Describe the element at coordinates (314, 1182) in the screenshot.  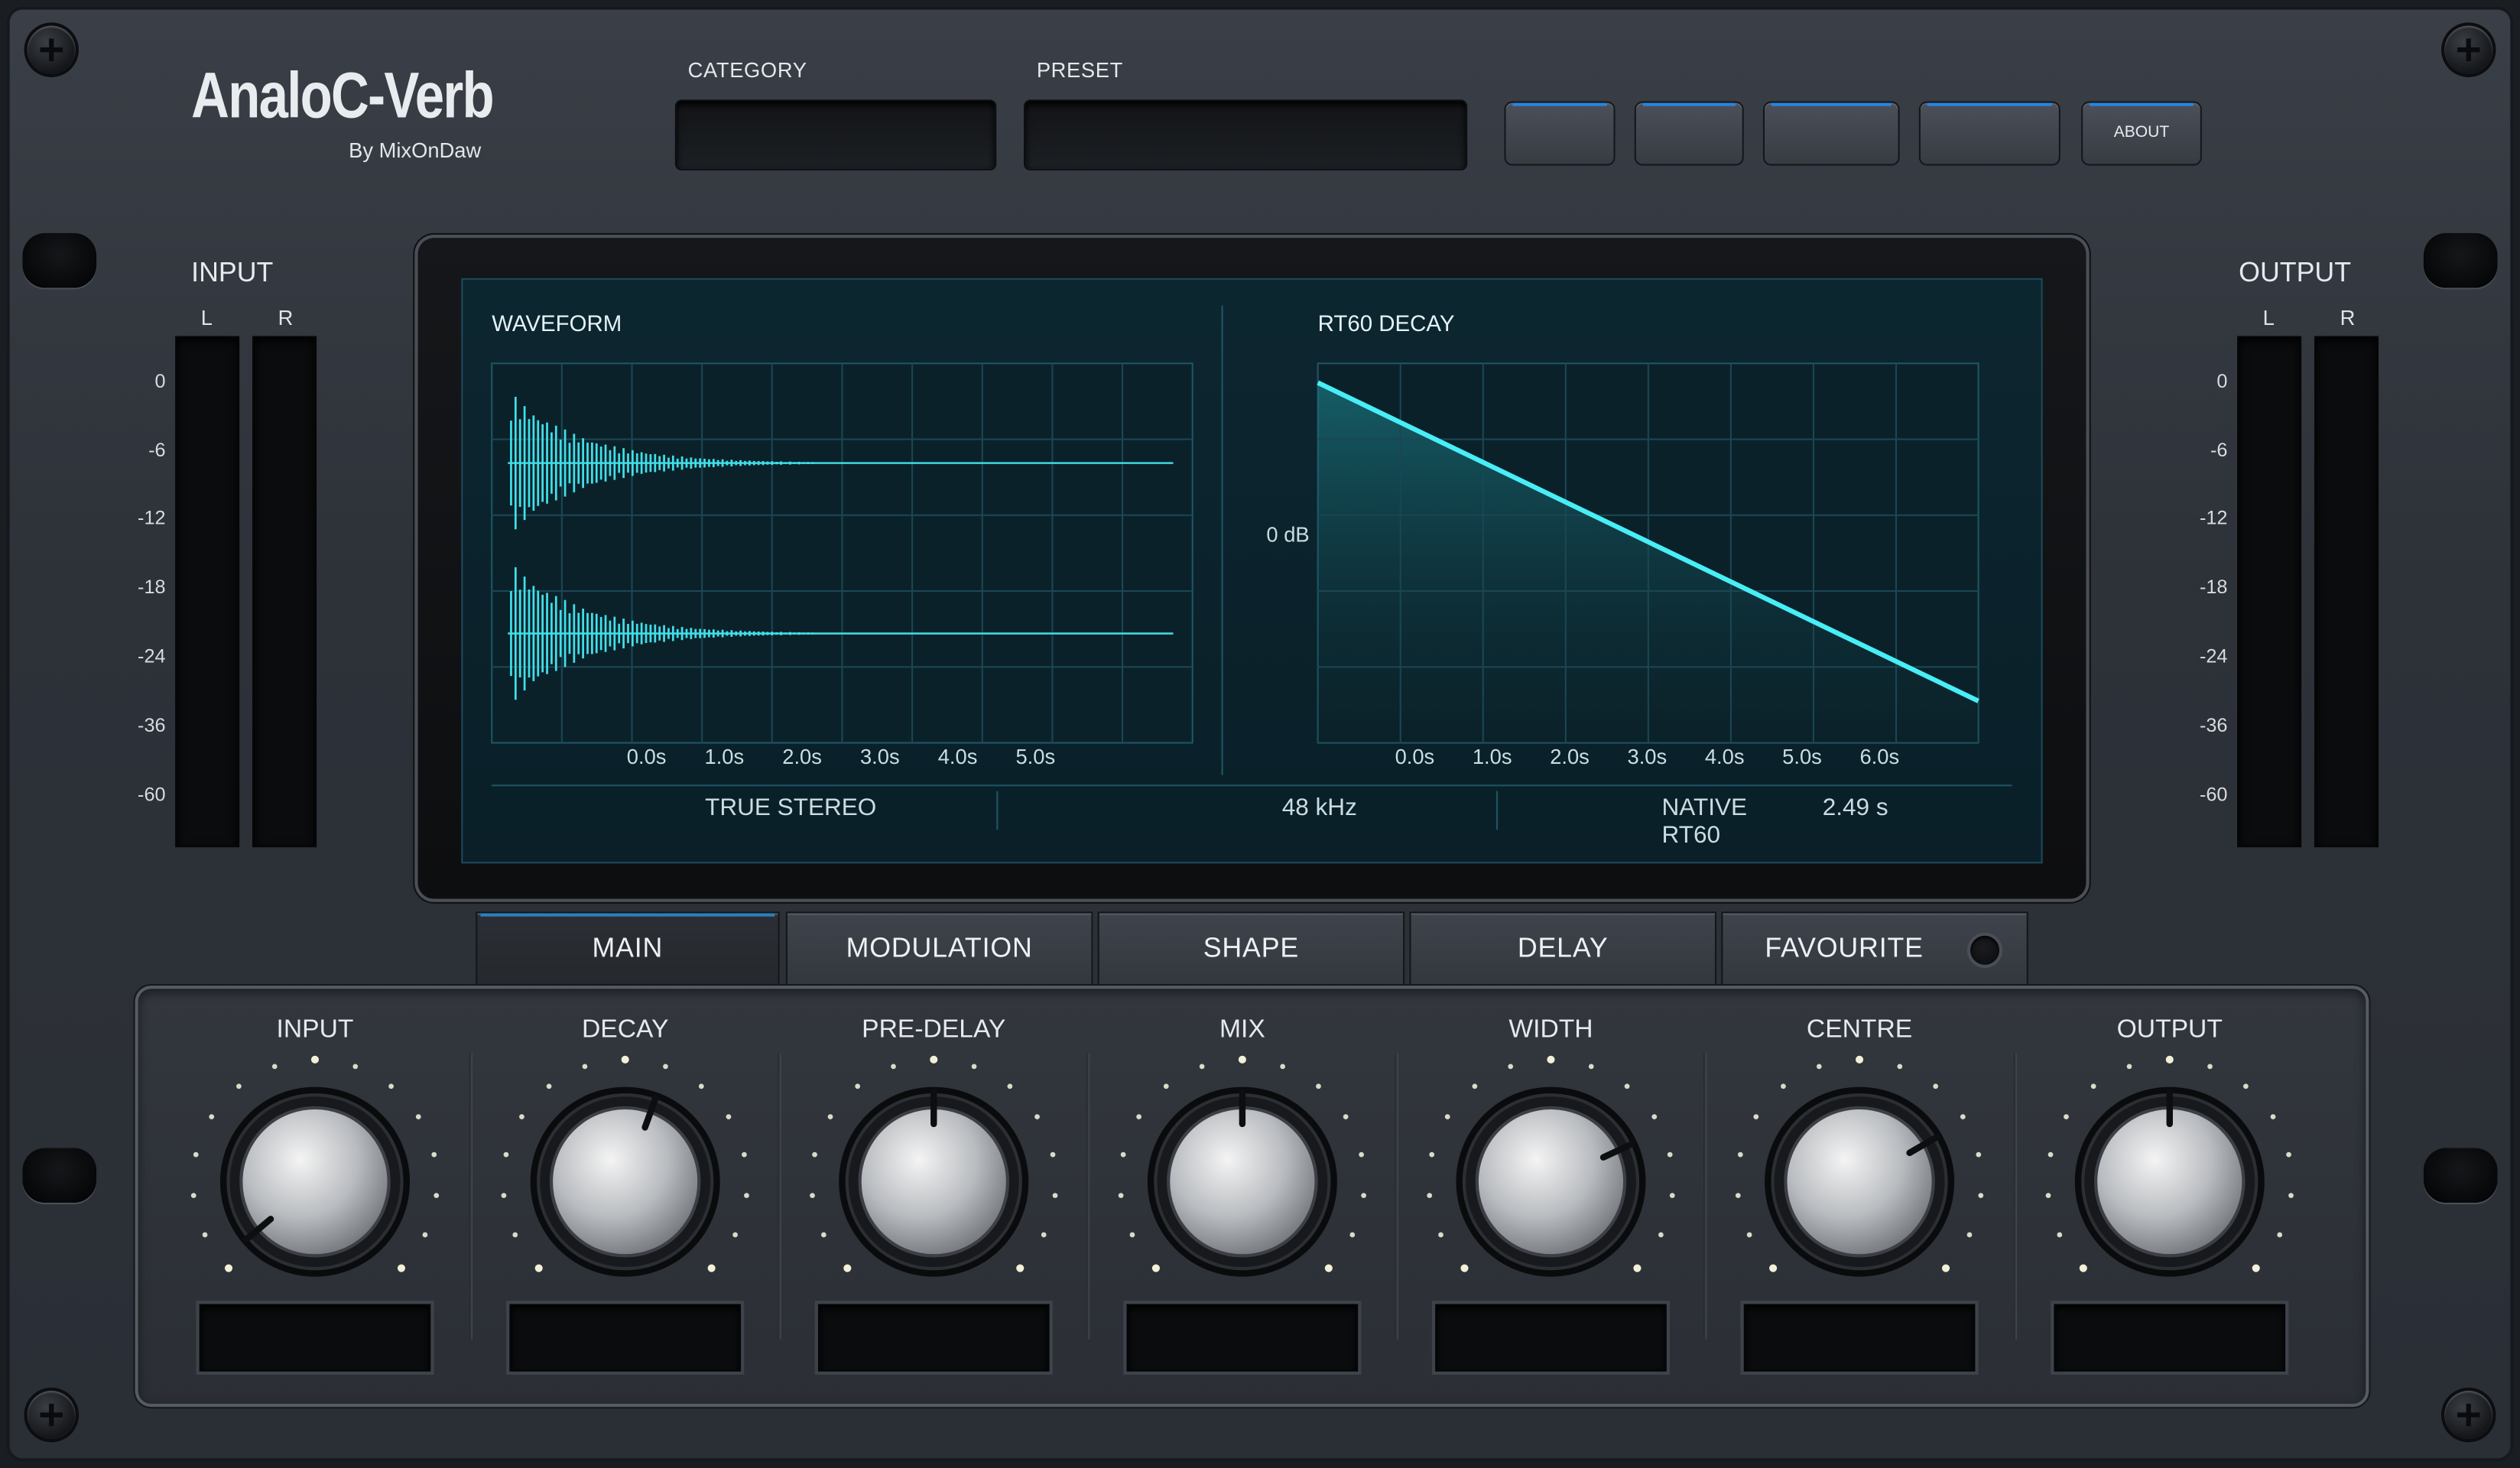
I see `knob-input` at that location.